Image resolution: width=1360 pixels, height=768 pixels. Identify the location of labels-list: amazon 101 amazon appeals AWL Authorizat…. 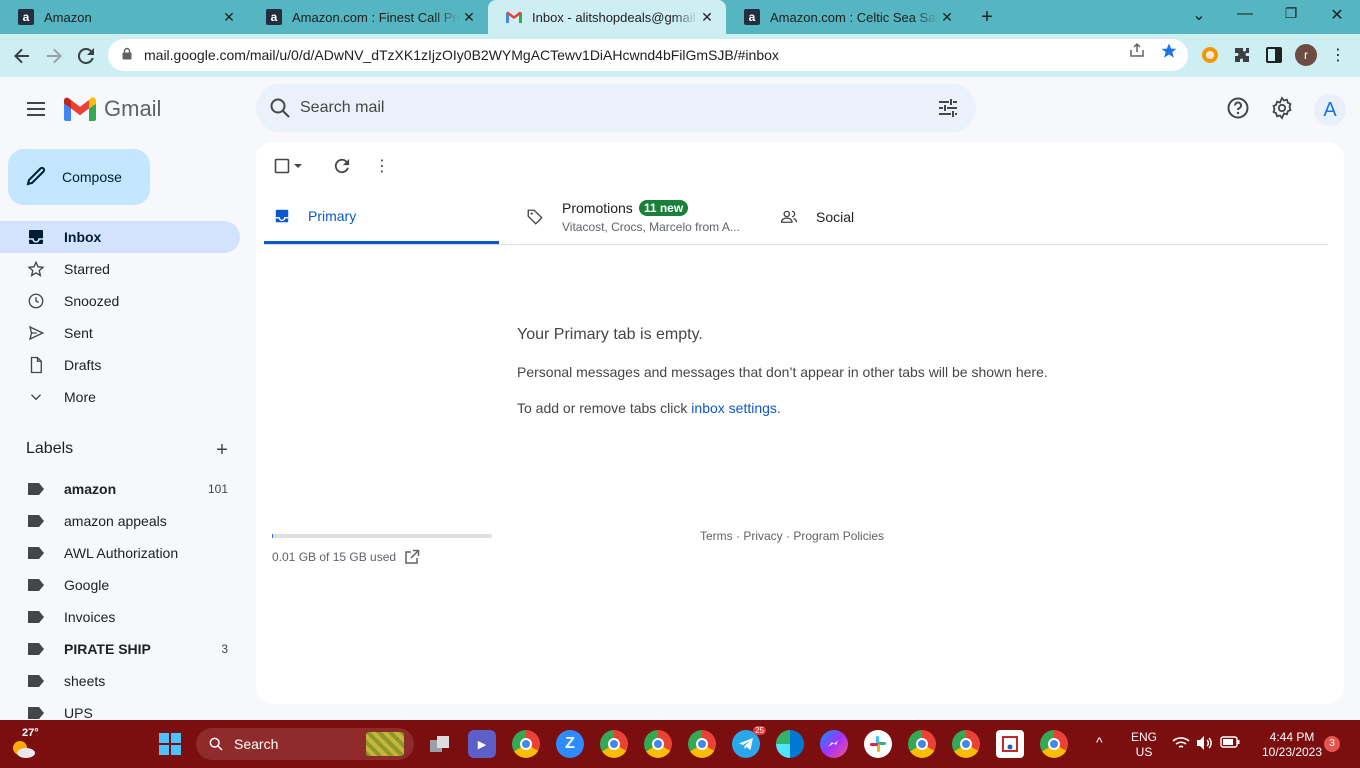
(120, 601).